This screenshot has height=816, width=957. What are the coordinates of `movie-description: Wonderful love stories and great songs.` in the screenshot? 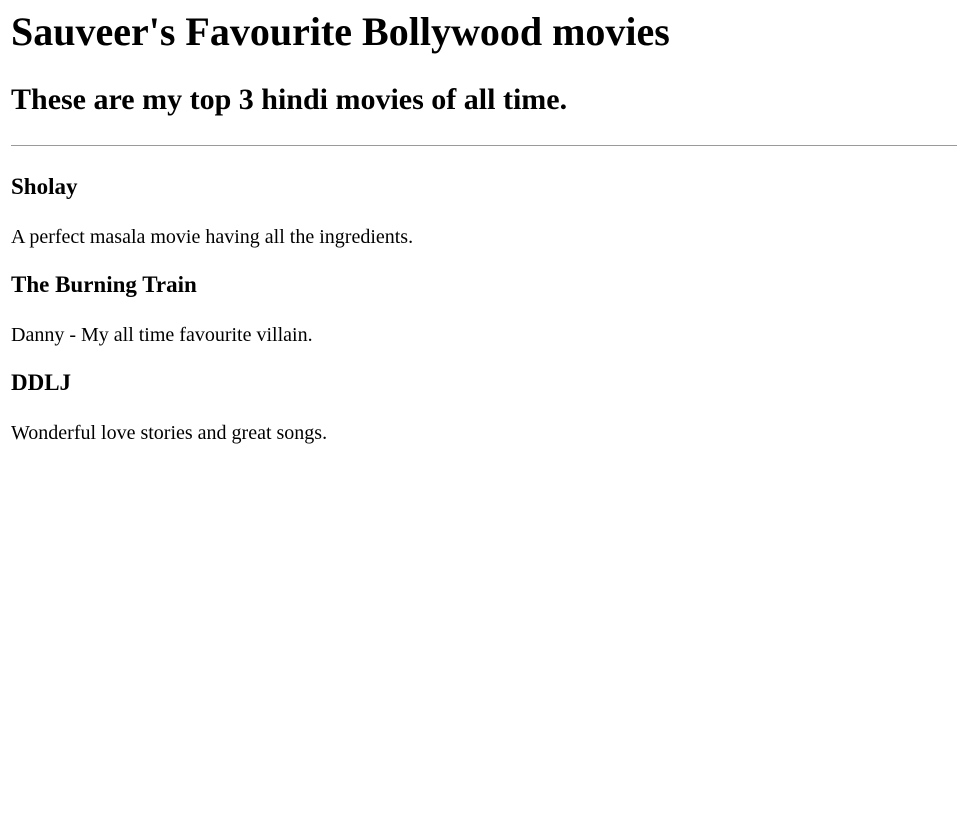 It's located at (169, 433).